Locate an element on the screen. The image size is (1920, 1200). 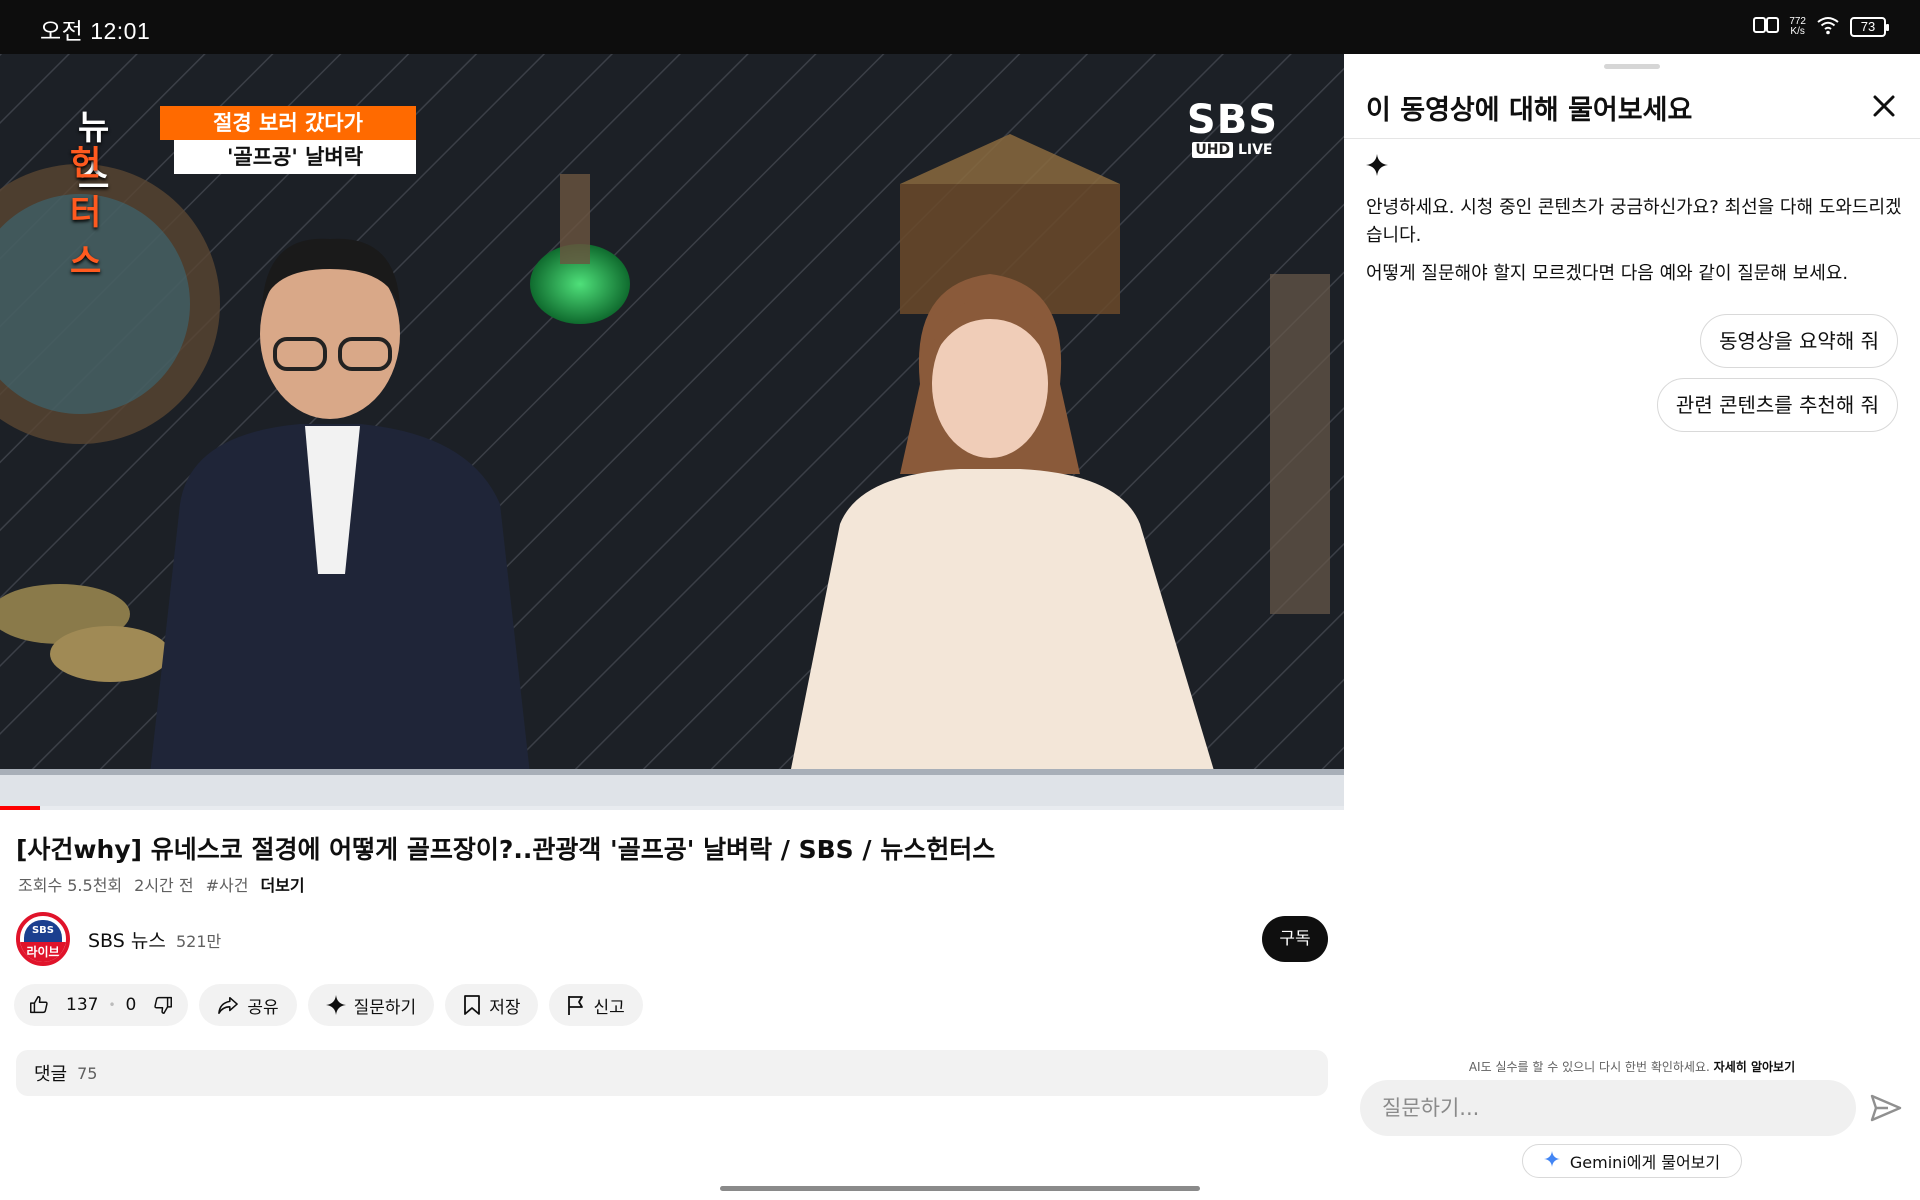
ask-gemini-button: Gemini에게 물어보기 is located at coordinates (1632, 1161).